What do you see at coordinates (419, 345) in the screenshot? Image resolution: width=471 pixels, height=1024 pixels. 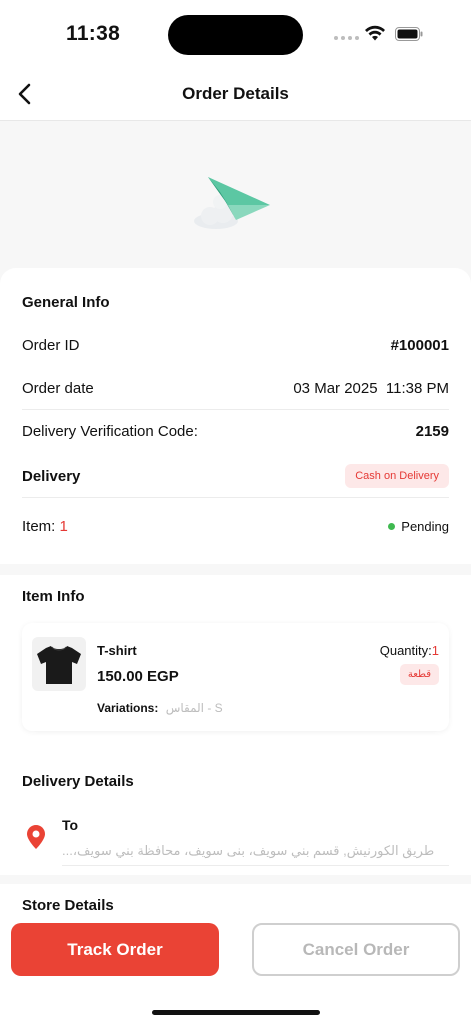 I see `order-id-value: #100001` at bounding box center [419, 345].